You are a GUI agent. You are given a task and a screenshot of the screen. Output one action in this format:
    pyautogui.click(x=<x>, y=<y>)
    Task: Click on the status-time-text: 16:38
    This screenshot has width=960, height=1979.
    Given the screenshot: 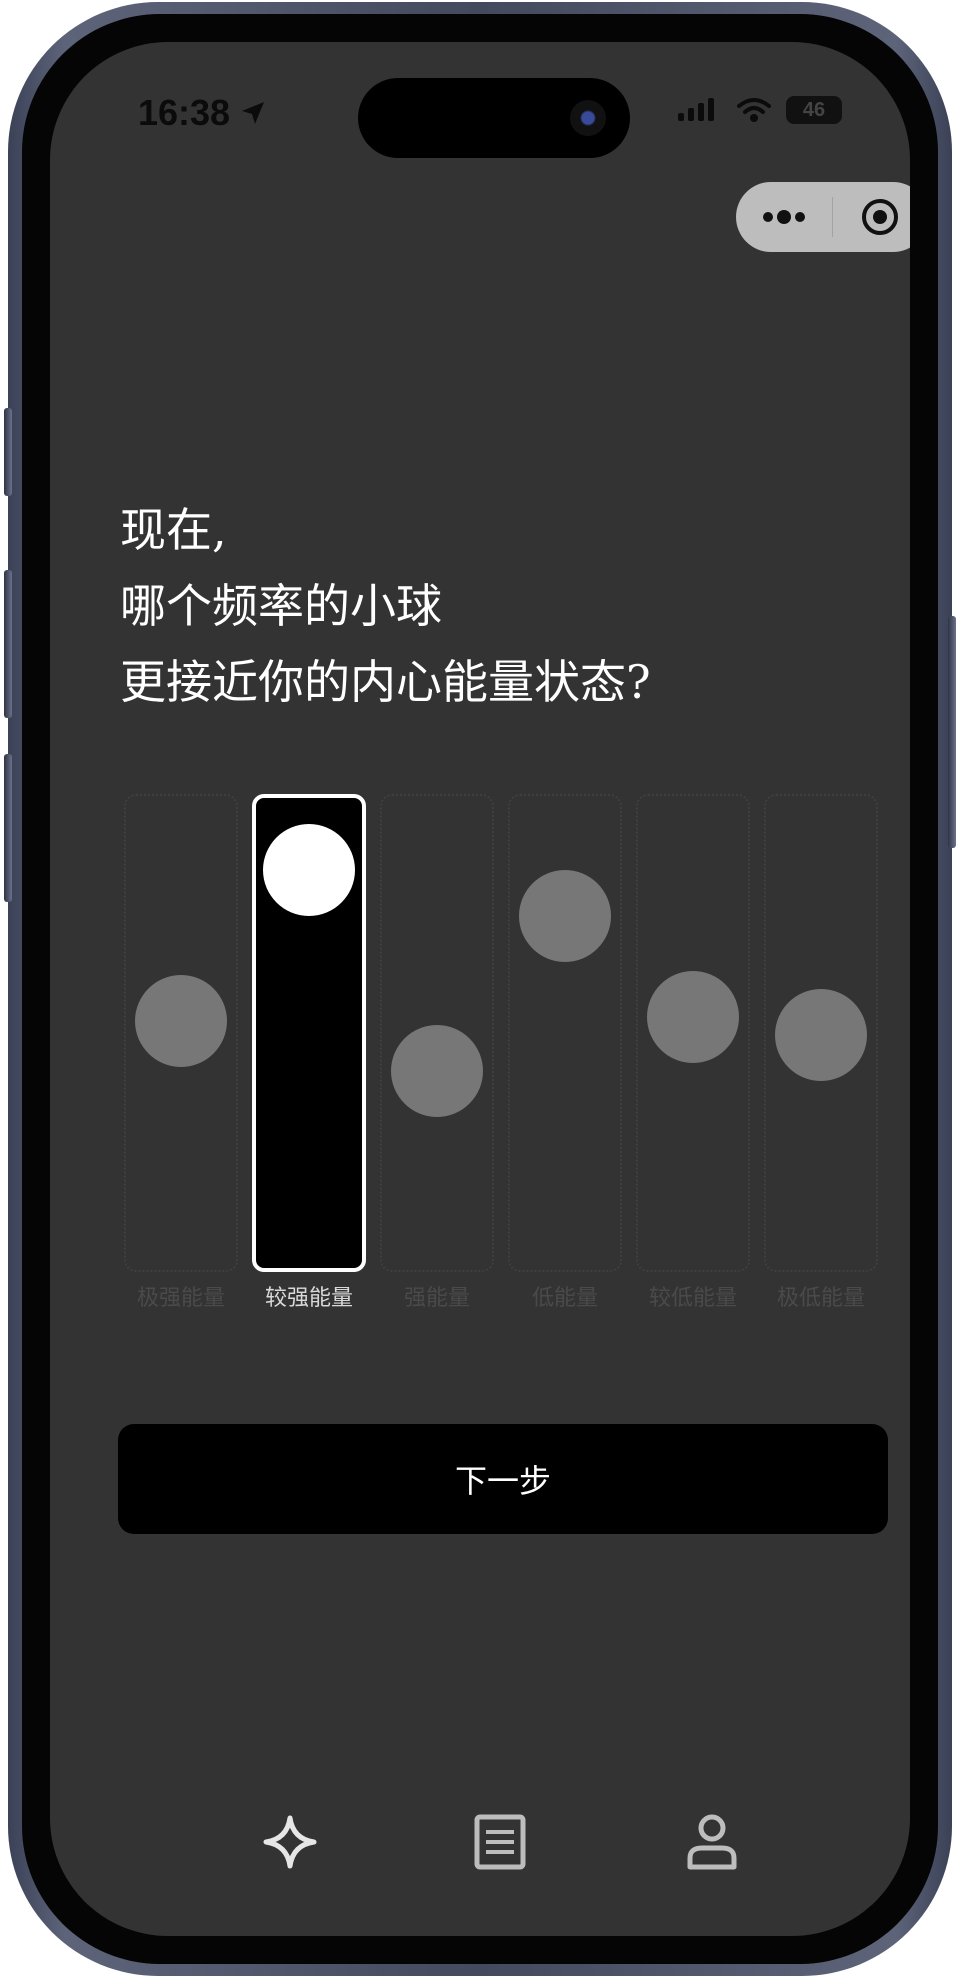 What is the action you would take?
    pyautogui.click(x=184, y=112)
    